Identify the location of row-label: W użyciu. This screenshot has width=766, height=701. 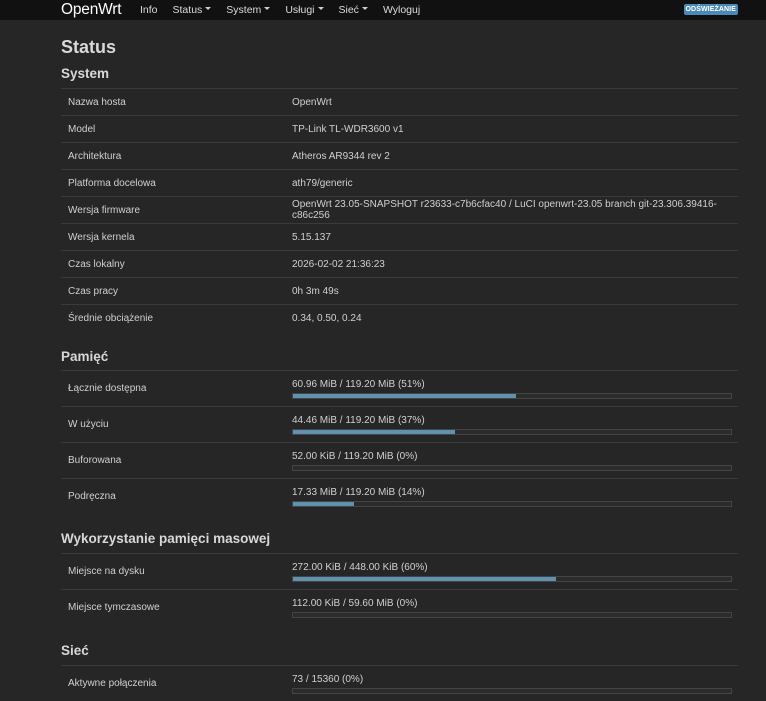
(88, 424).